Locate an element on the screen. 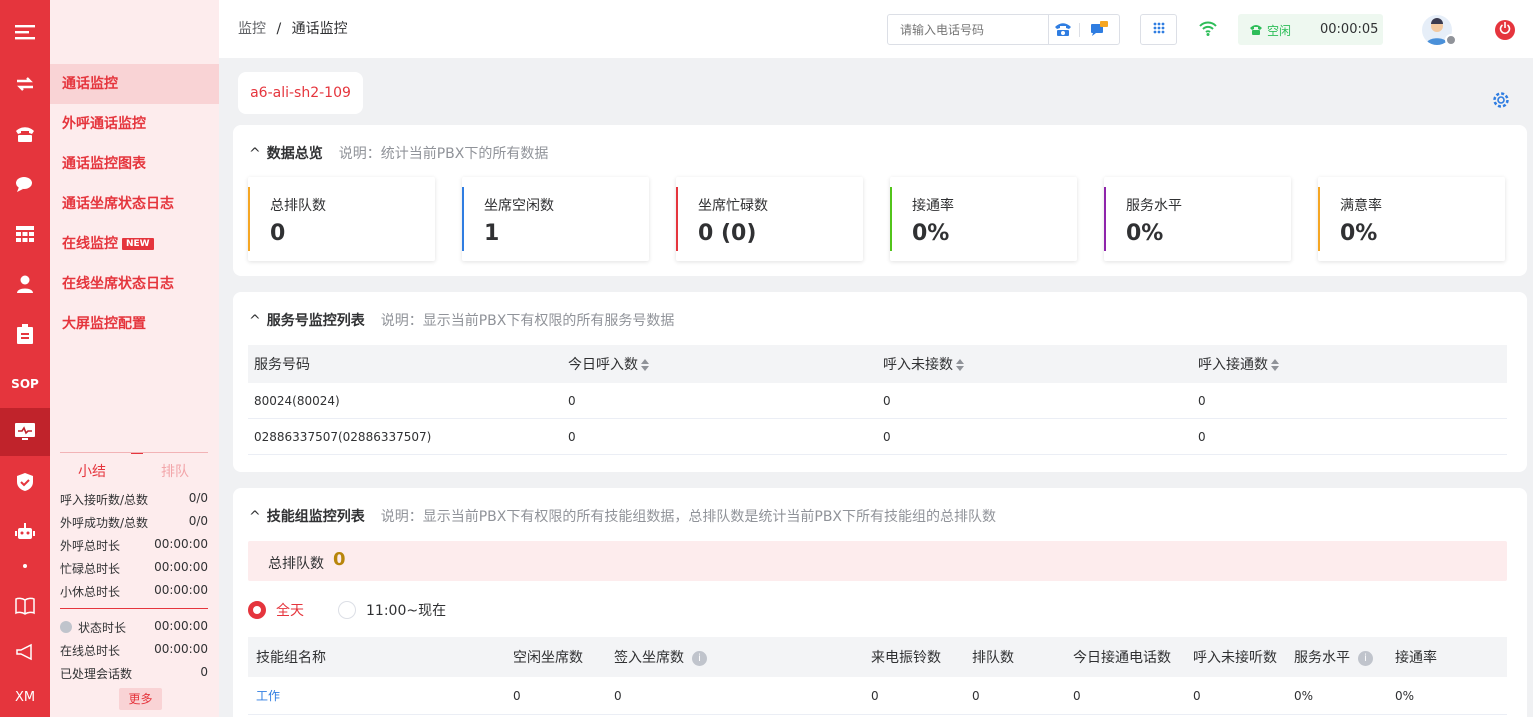  dialpad-button is located at coordinates (1158, 29).